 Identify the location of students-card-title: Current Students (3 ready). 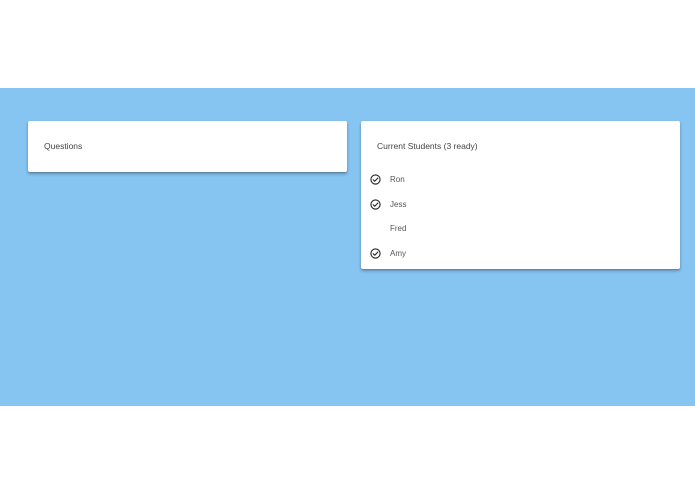
(427, 146).